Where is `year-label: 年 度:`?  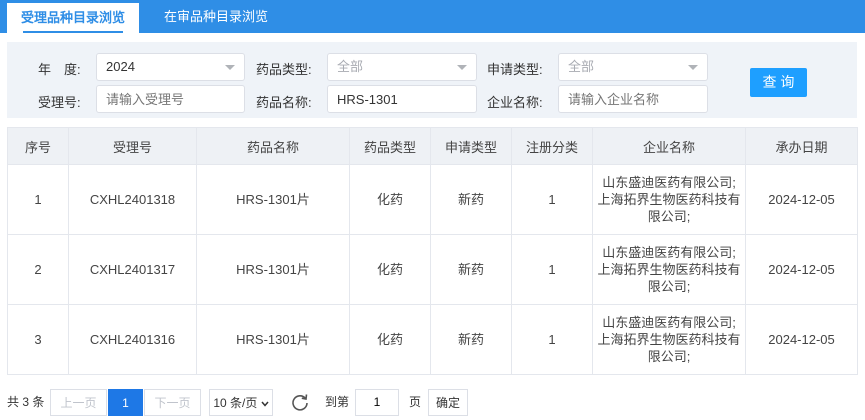
year-label: 年 度: is located at coordinates (59, 69).